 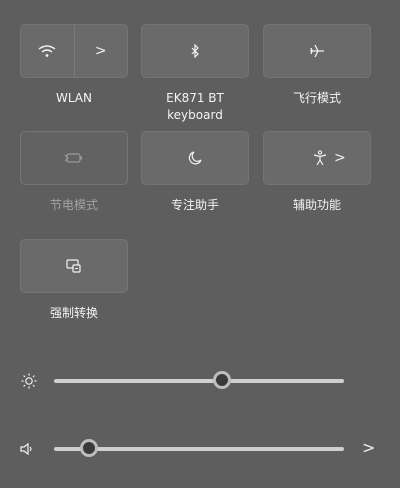 I want to click on accessibility-tile: >, so click(x=317, y=158).